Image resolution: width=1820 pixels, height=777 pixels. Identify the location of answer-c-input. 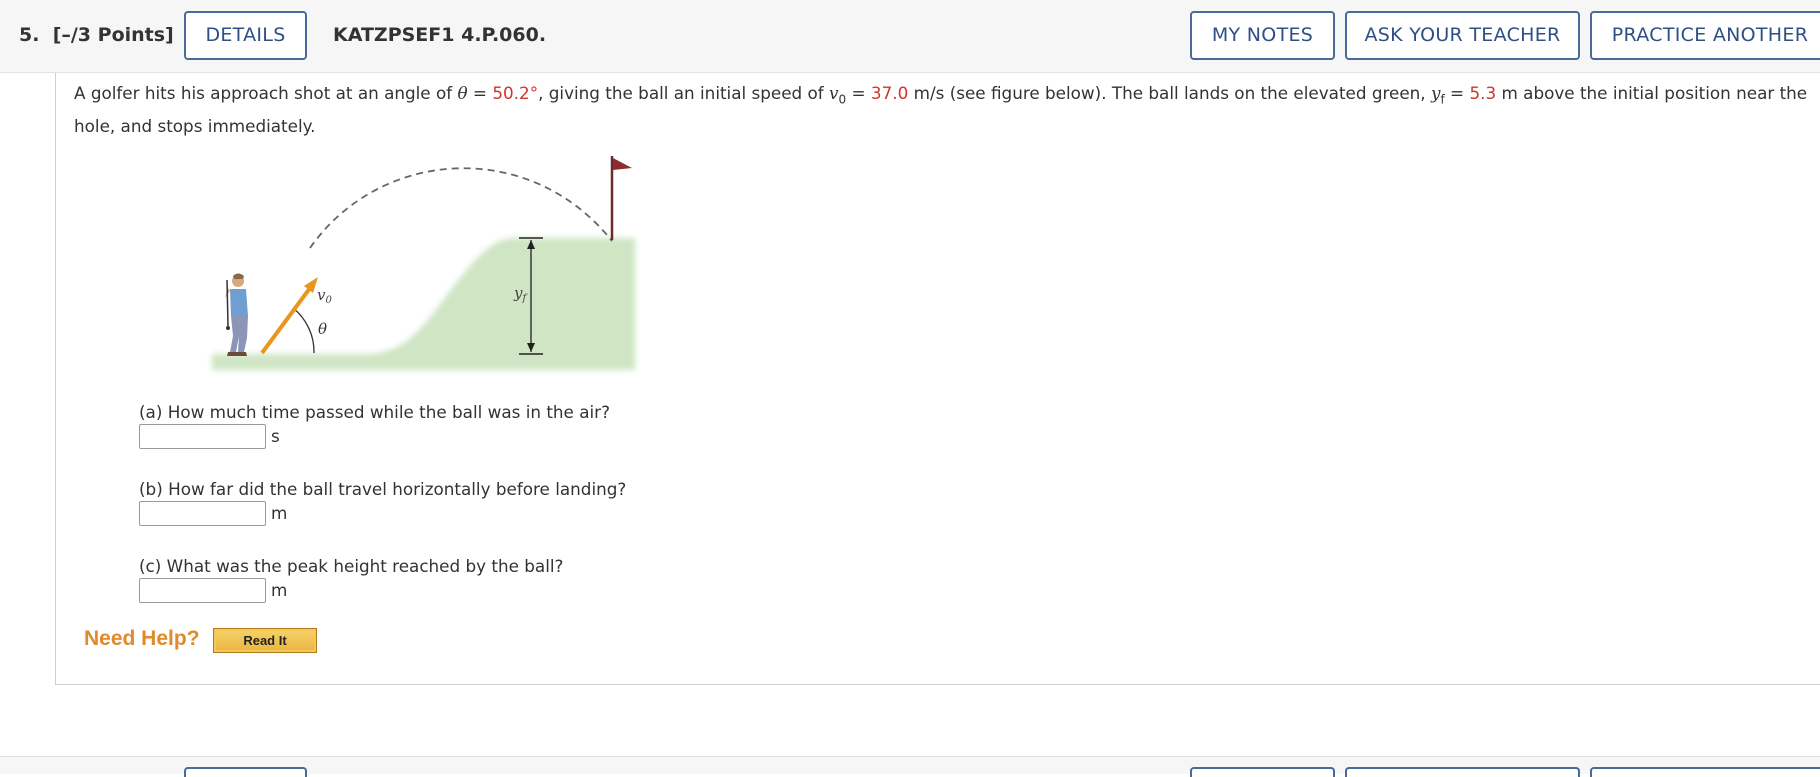
(202, 590).